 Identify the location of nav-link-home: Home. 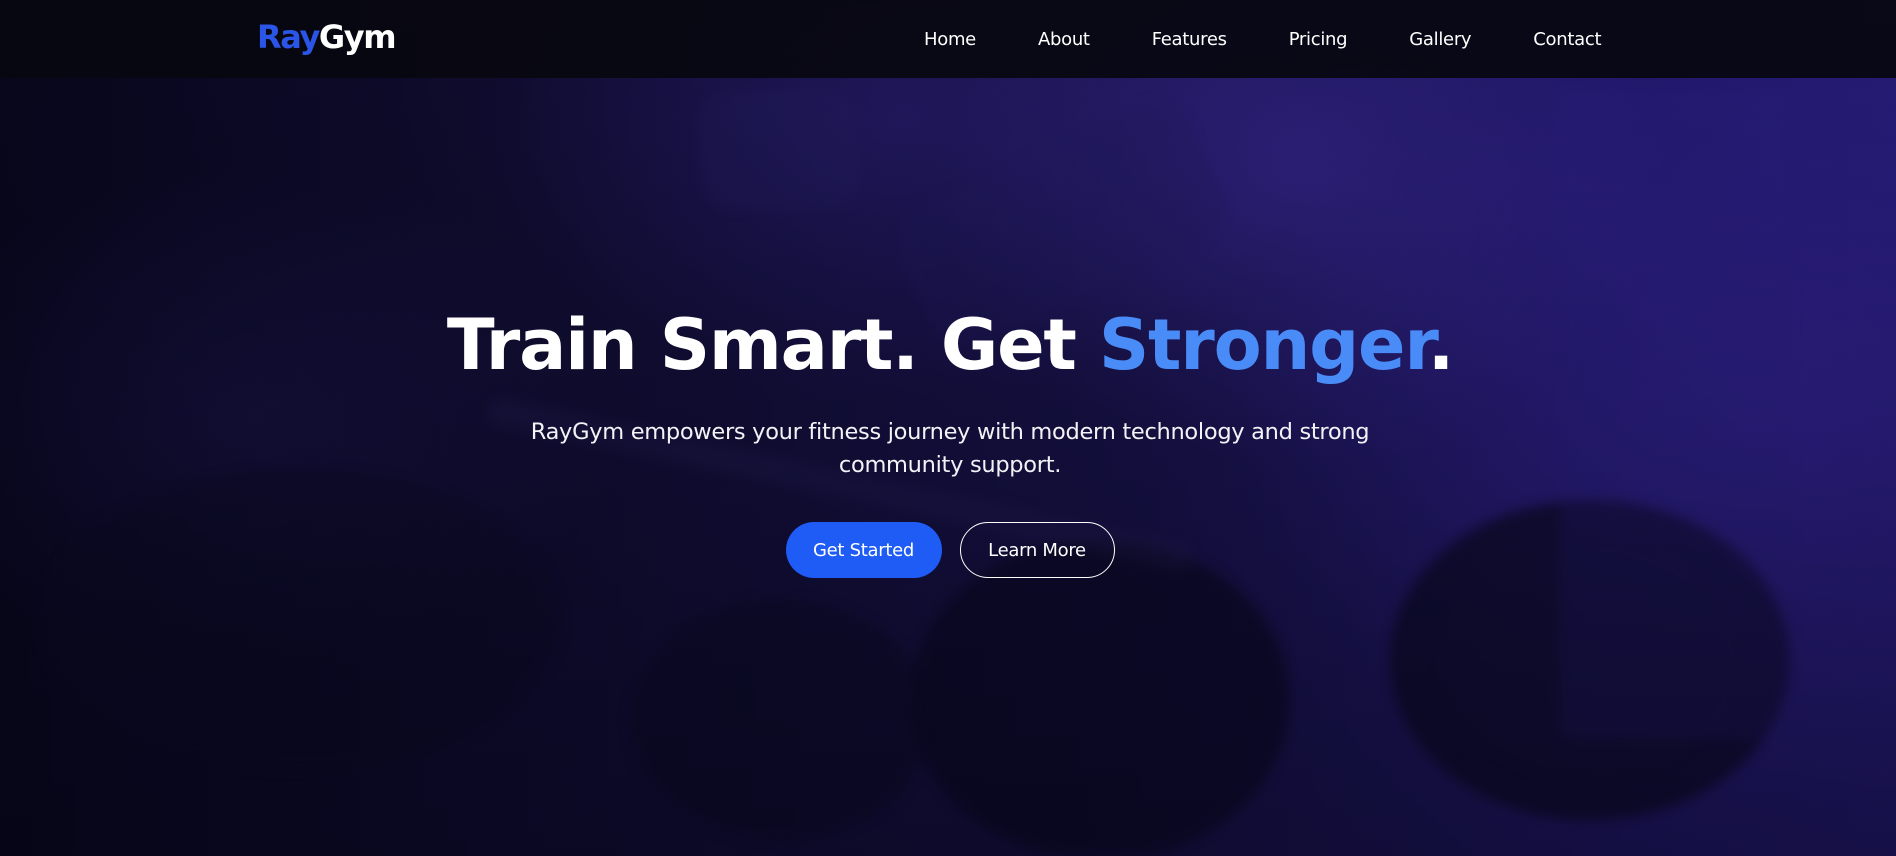
(950, 39).